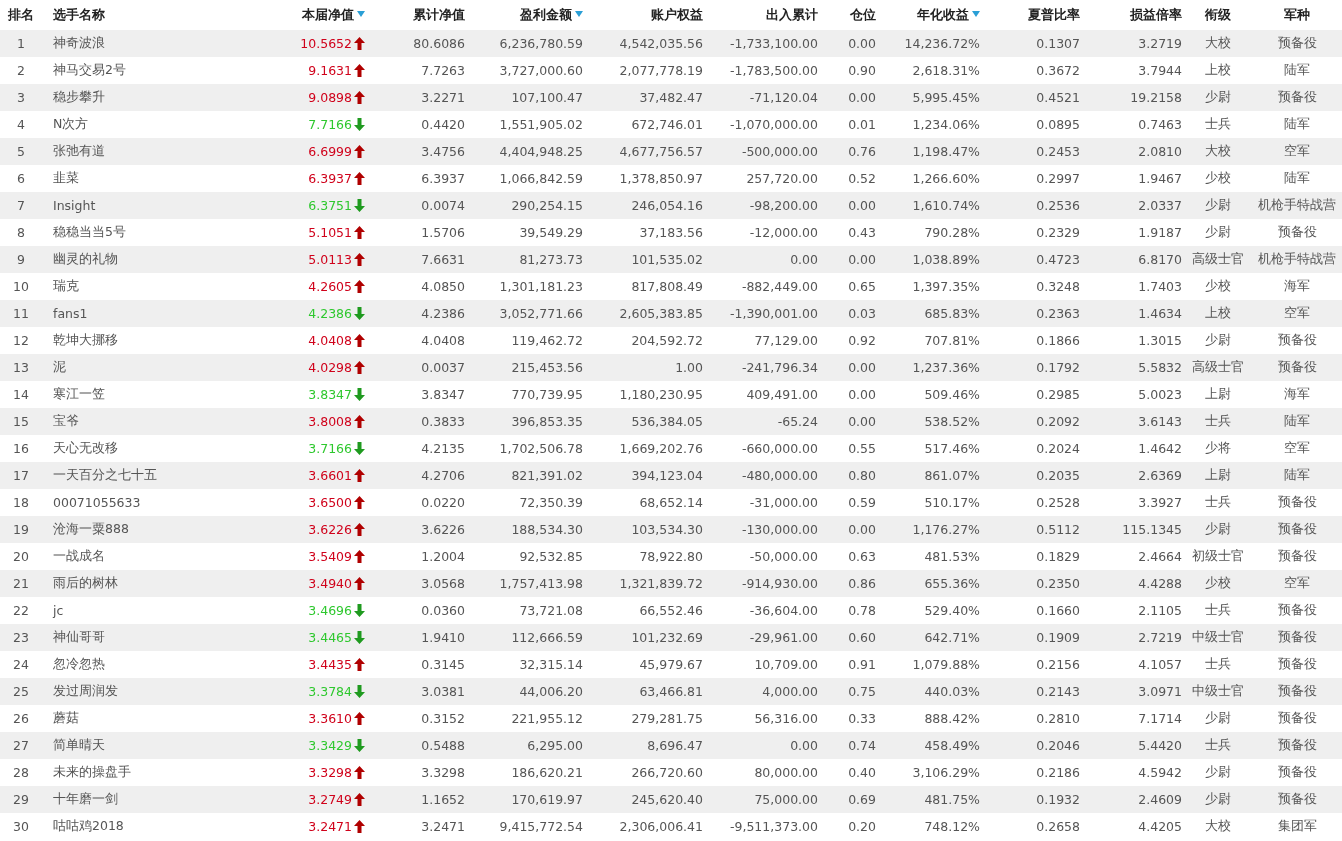  I want to click on table-cell: 5.5832, so click(1160, 367).